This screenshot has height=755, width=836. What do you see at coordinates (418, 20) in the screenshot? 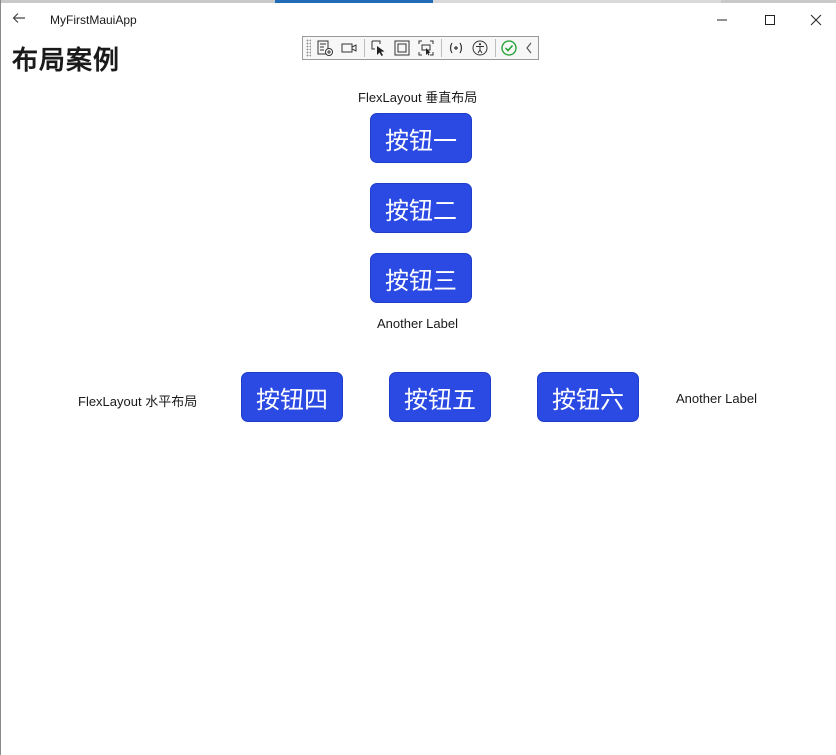
I see `title-bar: MyFirstMauiApp` at bounding box center [418, 20].